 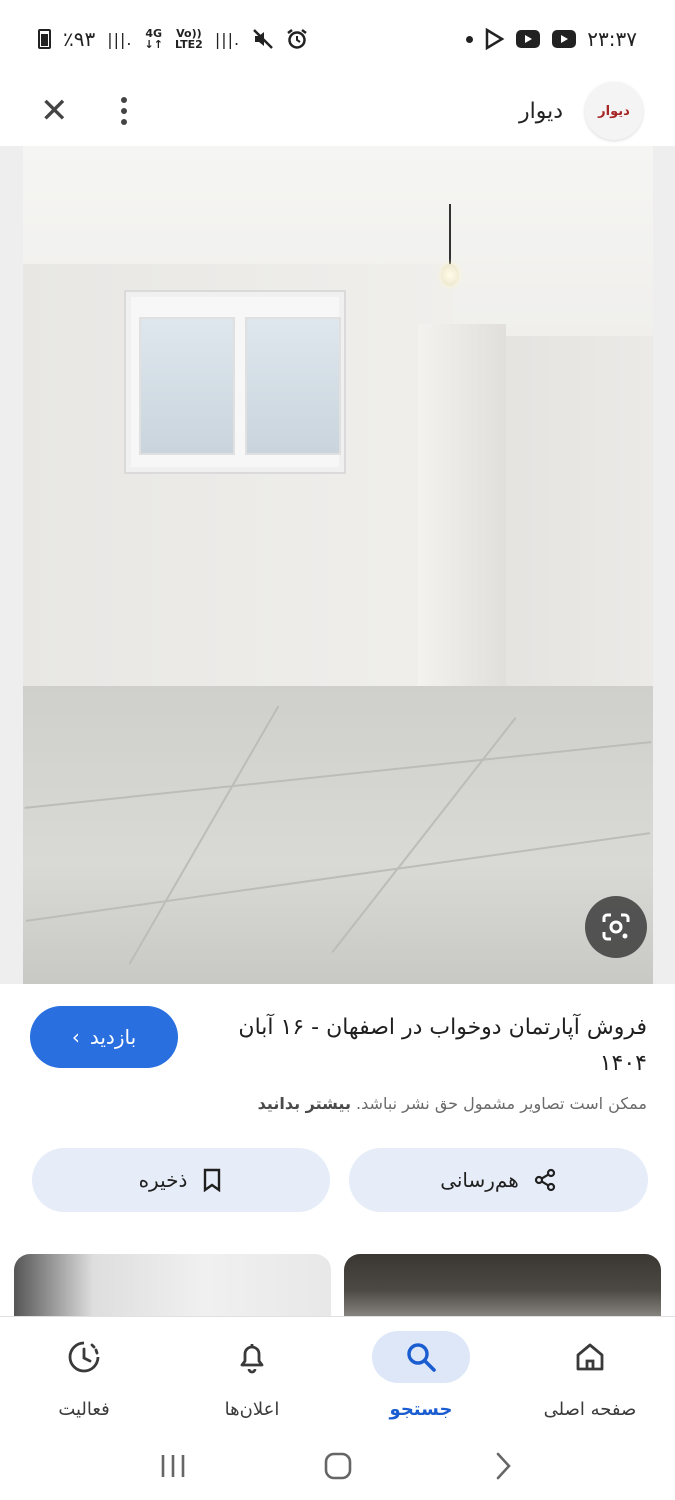 What do you see at coordinates (44, 39) in the screenshot?
I see `battery-icon` at bounding box center [44, 39].